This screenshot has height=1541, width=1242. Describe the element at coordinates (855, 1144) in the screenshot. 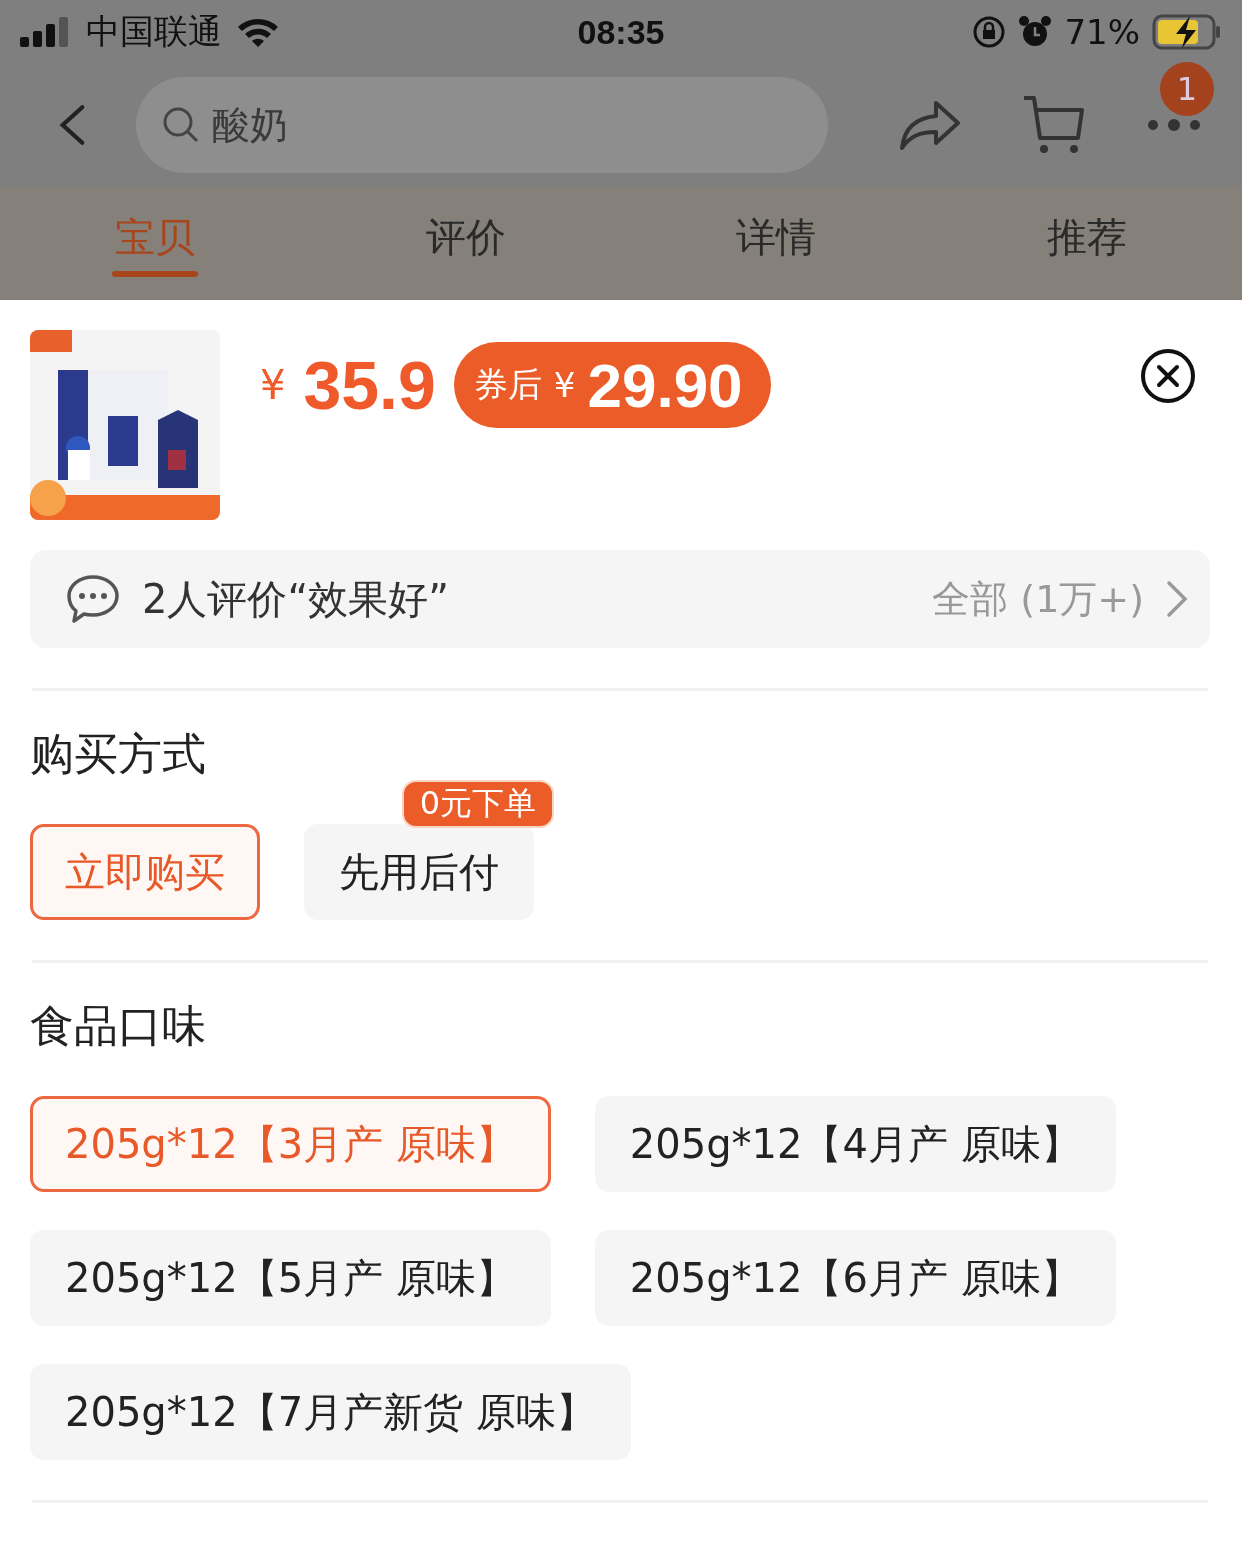

I see `option-chip: 205g*12【4月产 原味】` at that location.